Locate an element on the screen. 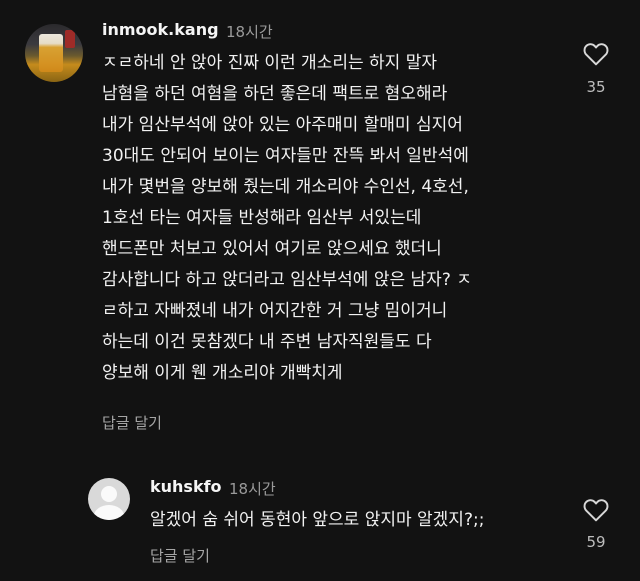  comment-line: 양보해 이게 웬 개소리야 개빡치게 is located at coordinates (222, 373).